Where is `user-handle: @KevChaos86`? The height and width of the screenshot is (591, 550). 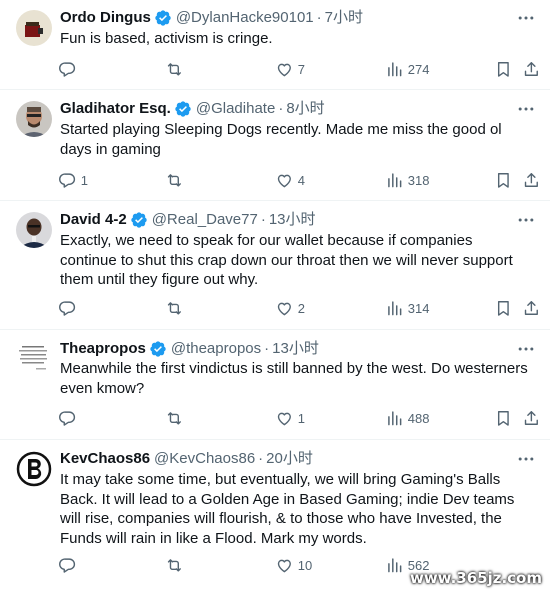
user-handle: @KevChaos86 is located at coordinates (204, 459).